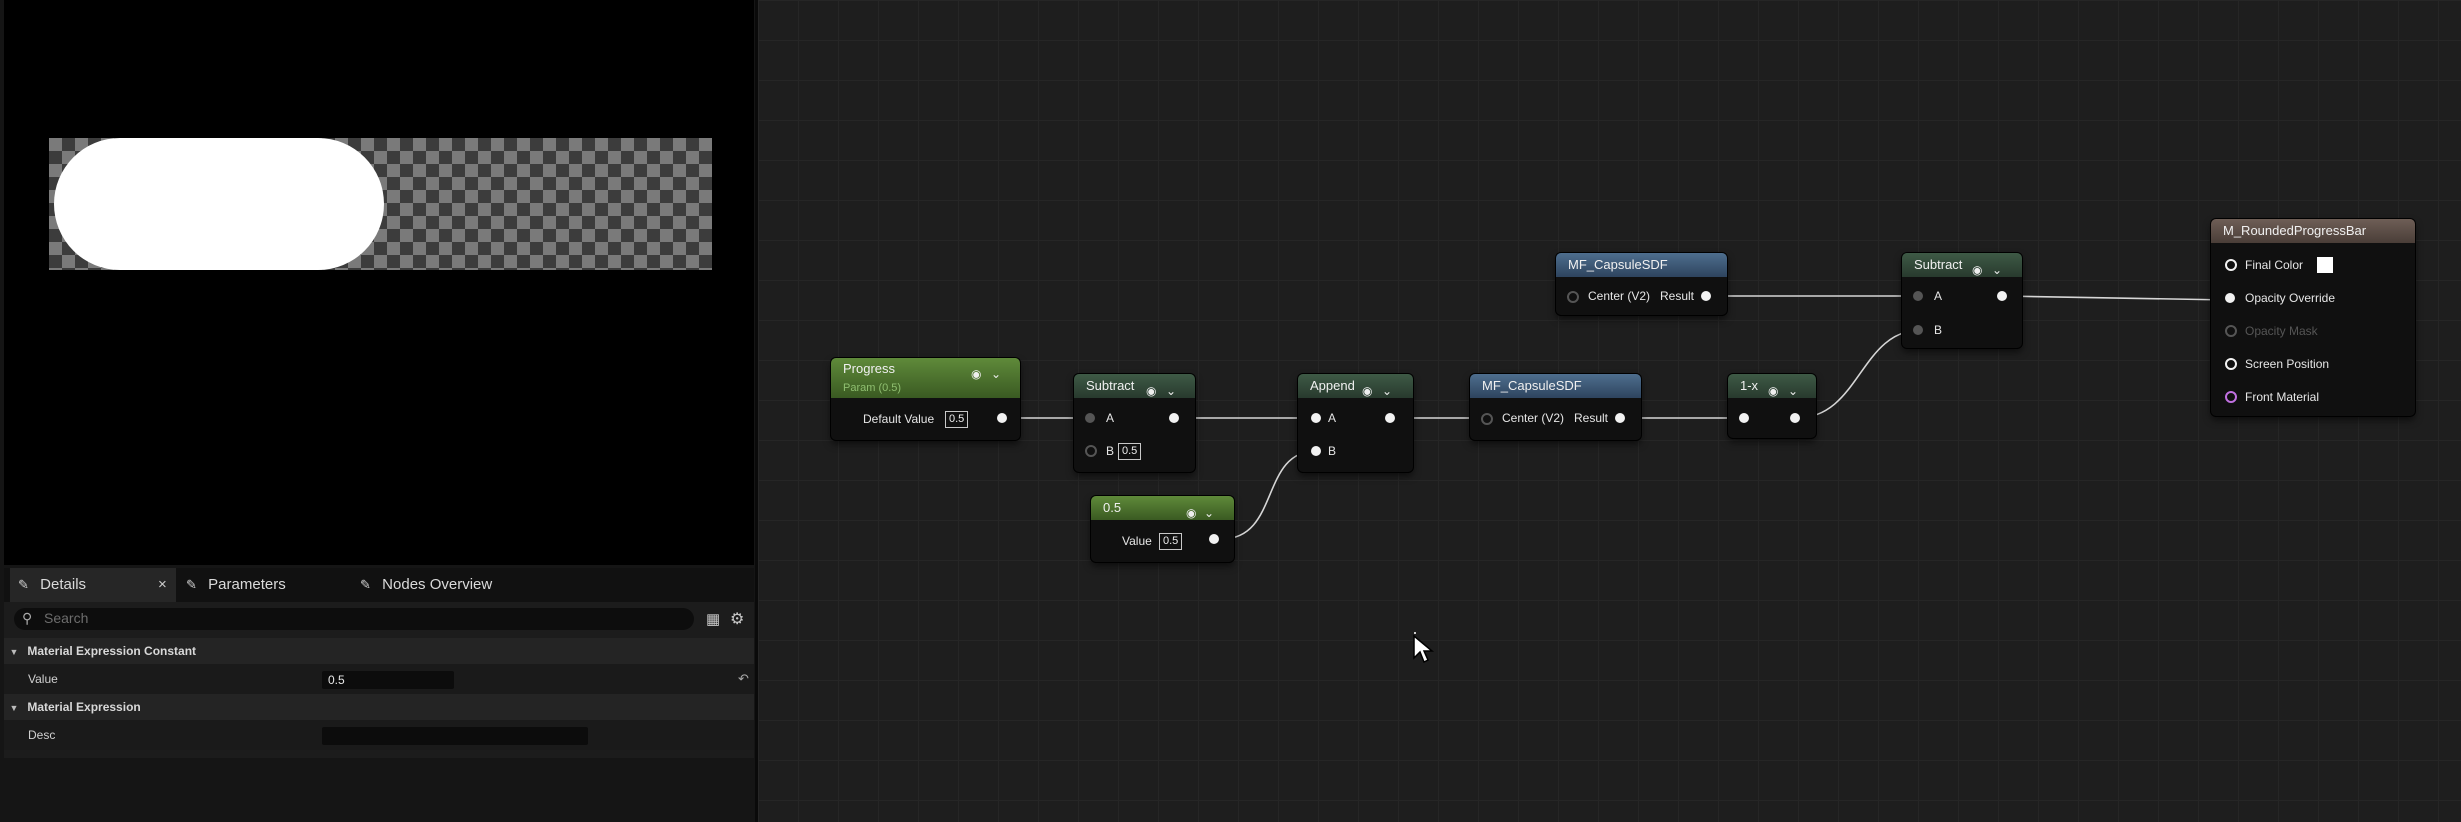  Describe the element at coordinates (42, 735) in the screenshot. I see `desc-label: Desc` at that location.